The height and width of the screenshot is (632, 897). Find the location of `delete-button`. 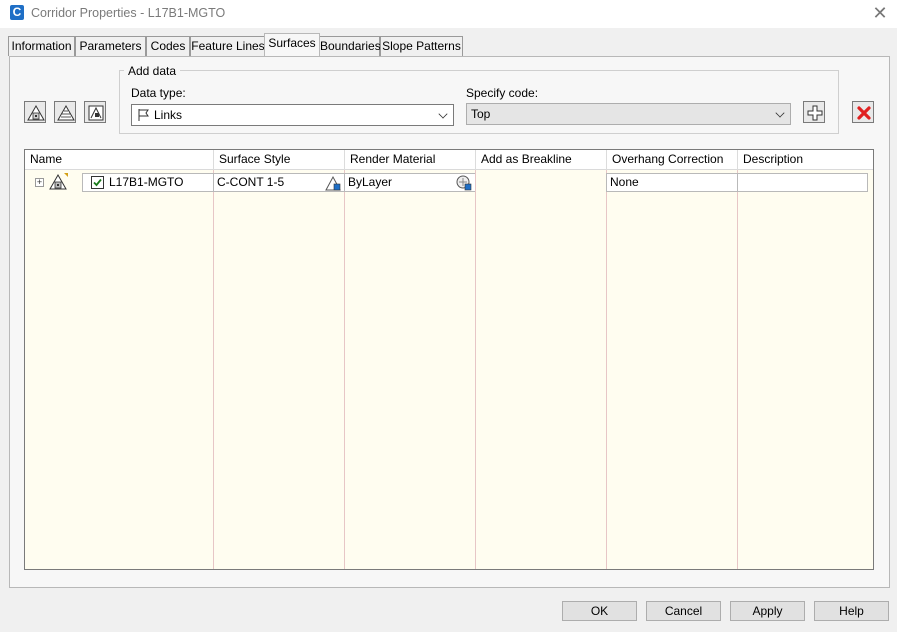

delete-button is located at coordinates (863, 112).